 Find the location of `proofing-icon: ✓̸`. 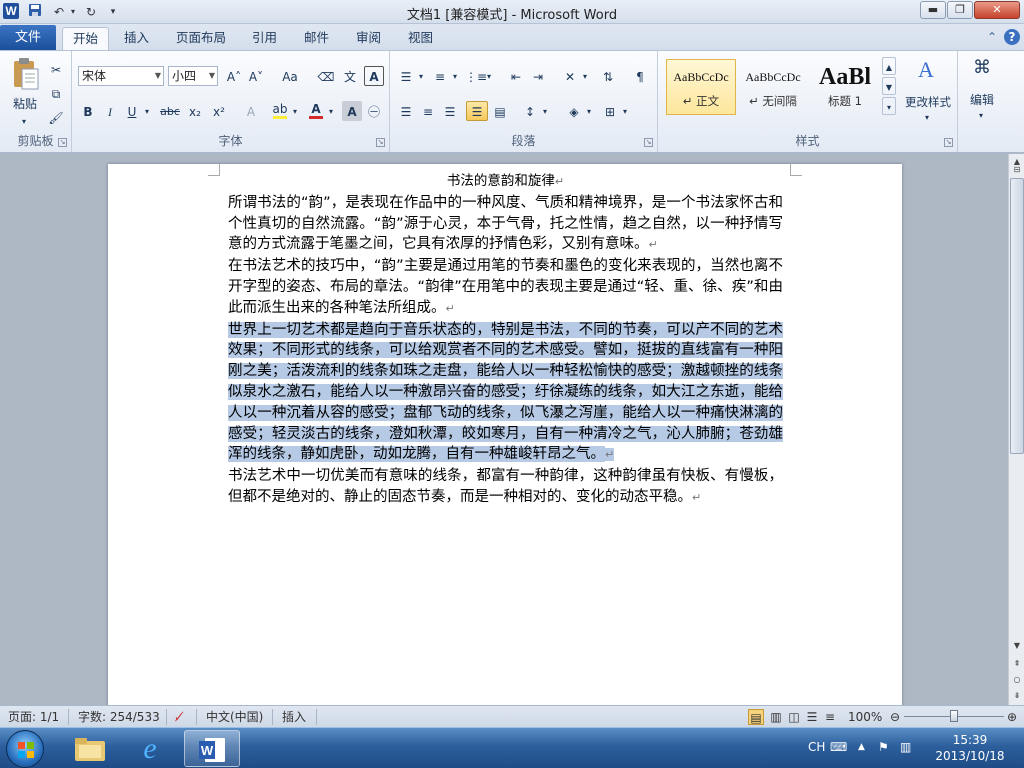

proofing-icon: ✓̸ is located at coordinates (179, 717).